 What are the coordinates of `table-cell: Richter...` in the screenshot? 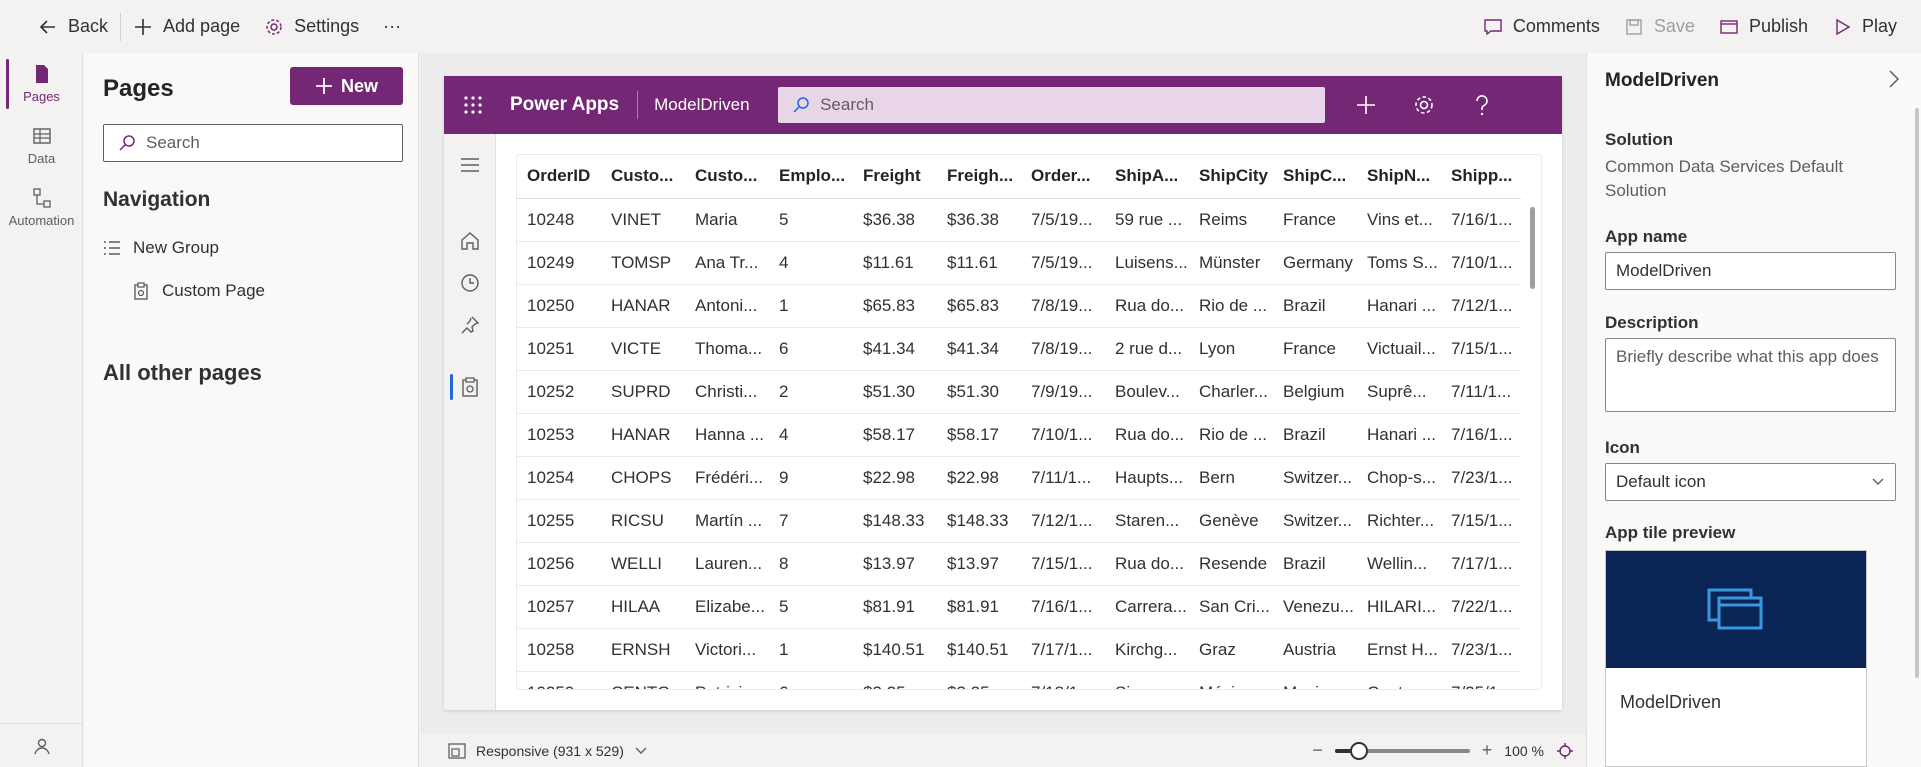 It's located at (1399, 521).